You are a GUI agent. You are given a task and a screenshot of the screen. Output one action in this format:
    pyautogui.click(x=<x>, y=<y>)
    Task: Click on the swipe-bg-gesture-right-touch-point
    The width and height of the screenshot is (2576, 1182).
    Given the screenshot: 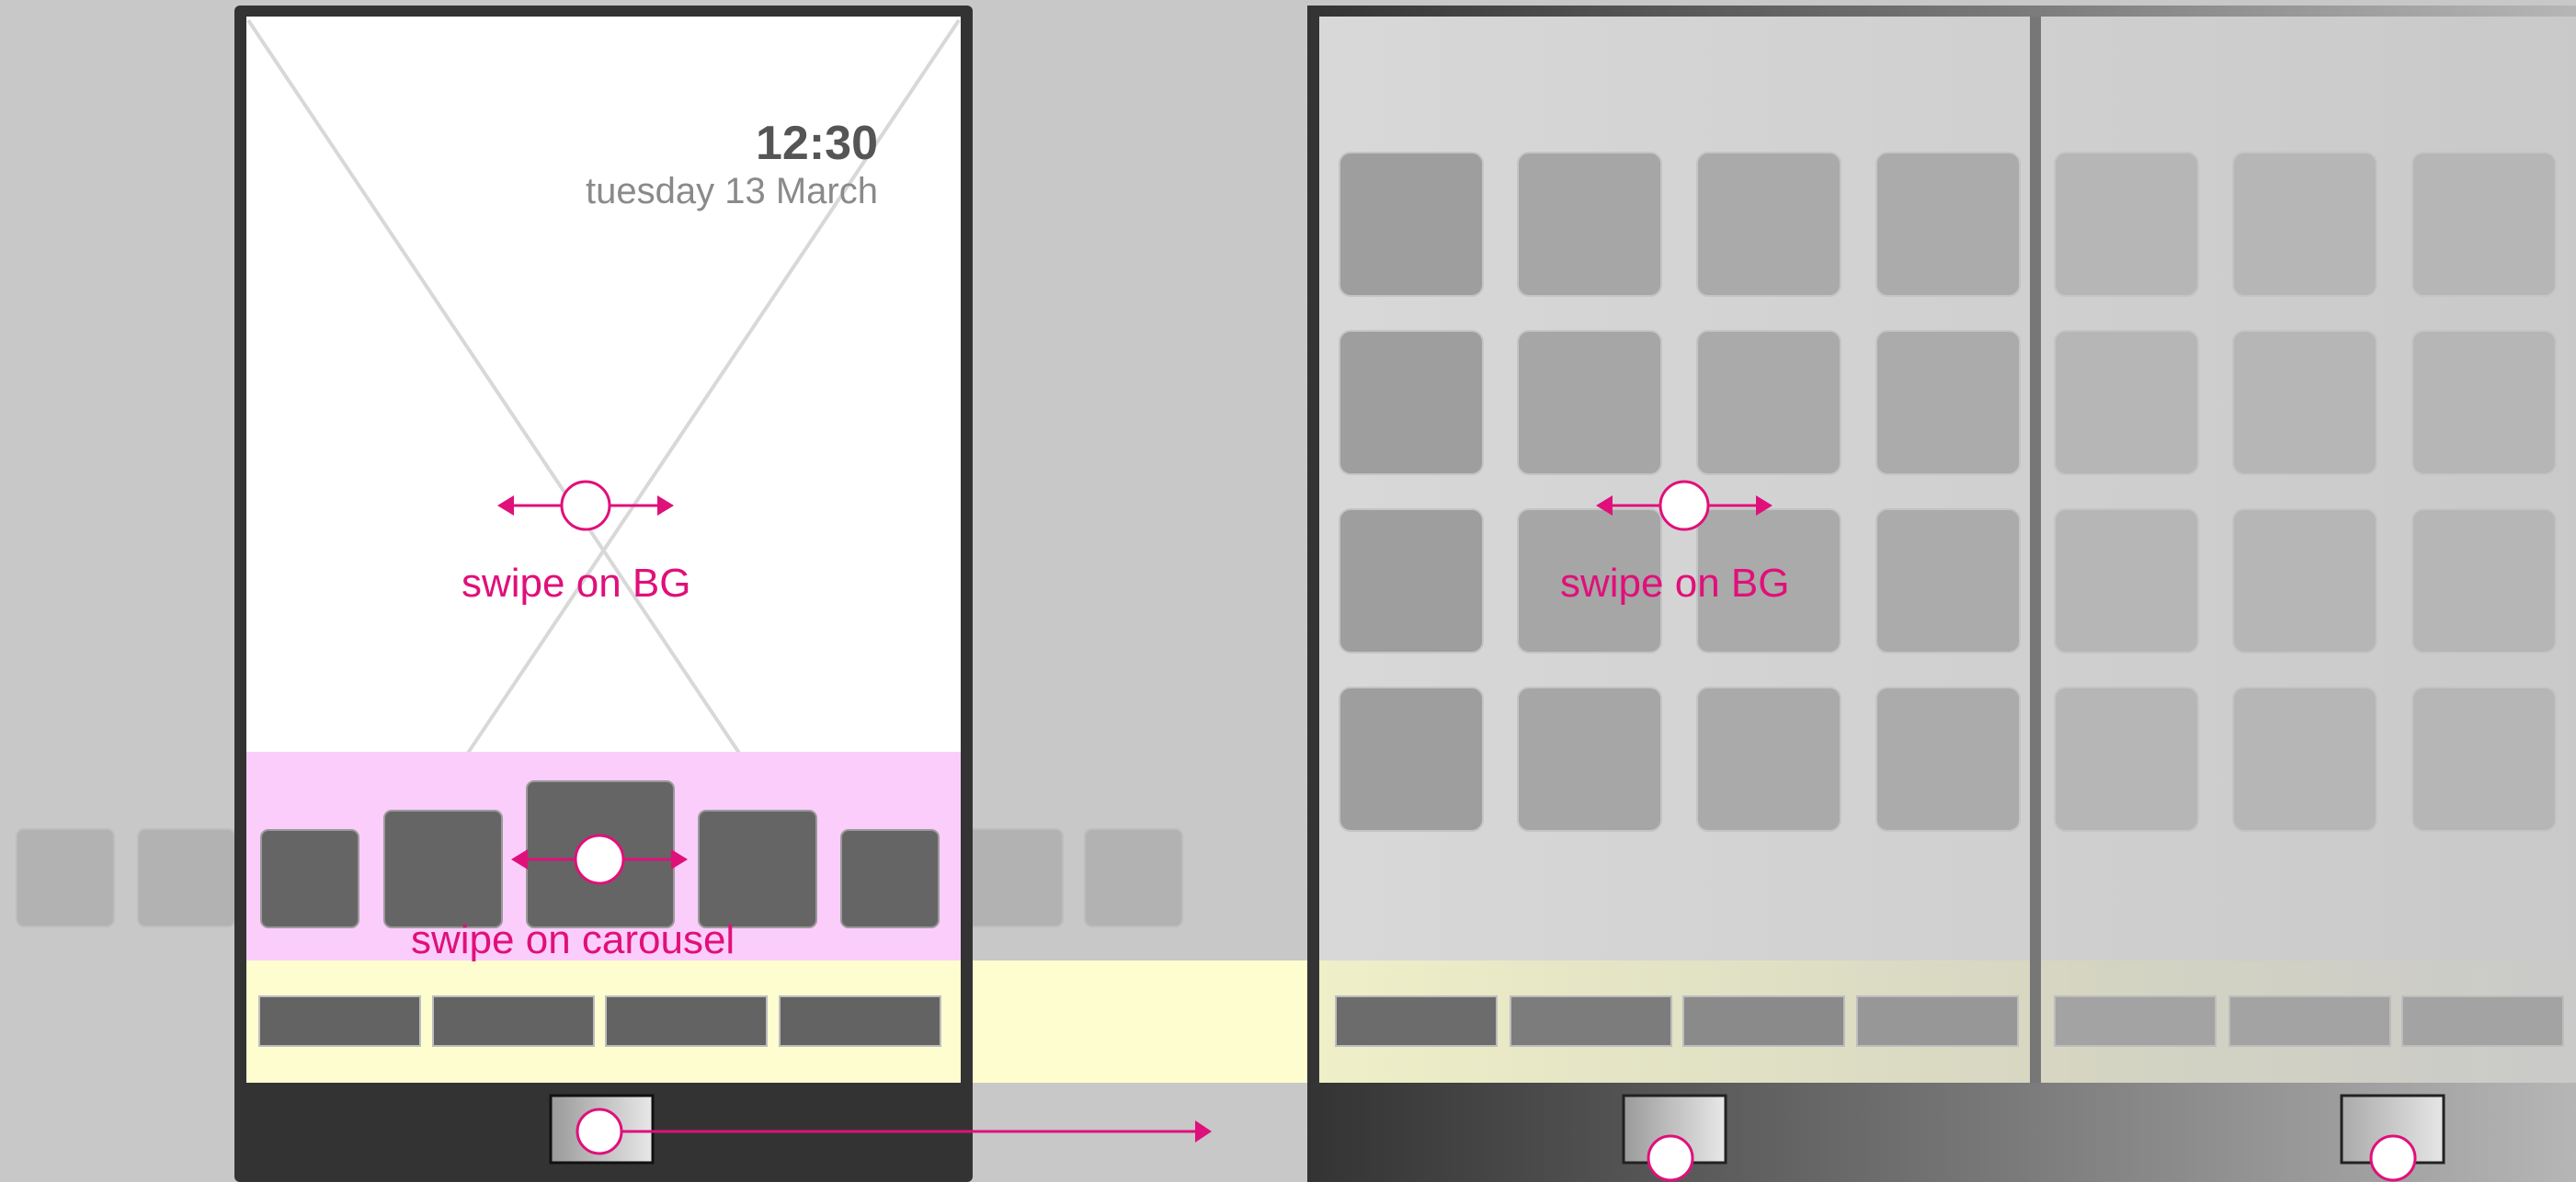 What is the action you would take?
    pyautogui.click(x=1684, y=505)
    